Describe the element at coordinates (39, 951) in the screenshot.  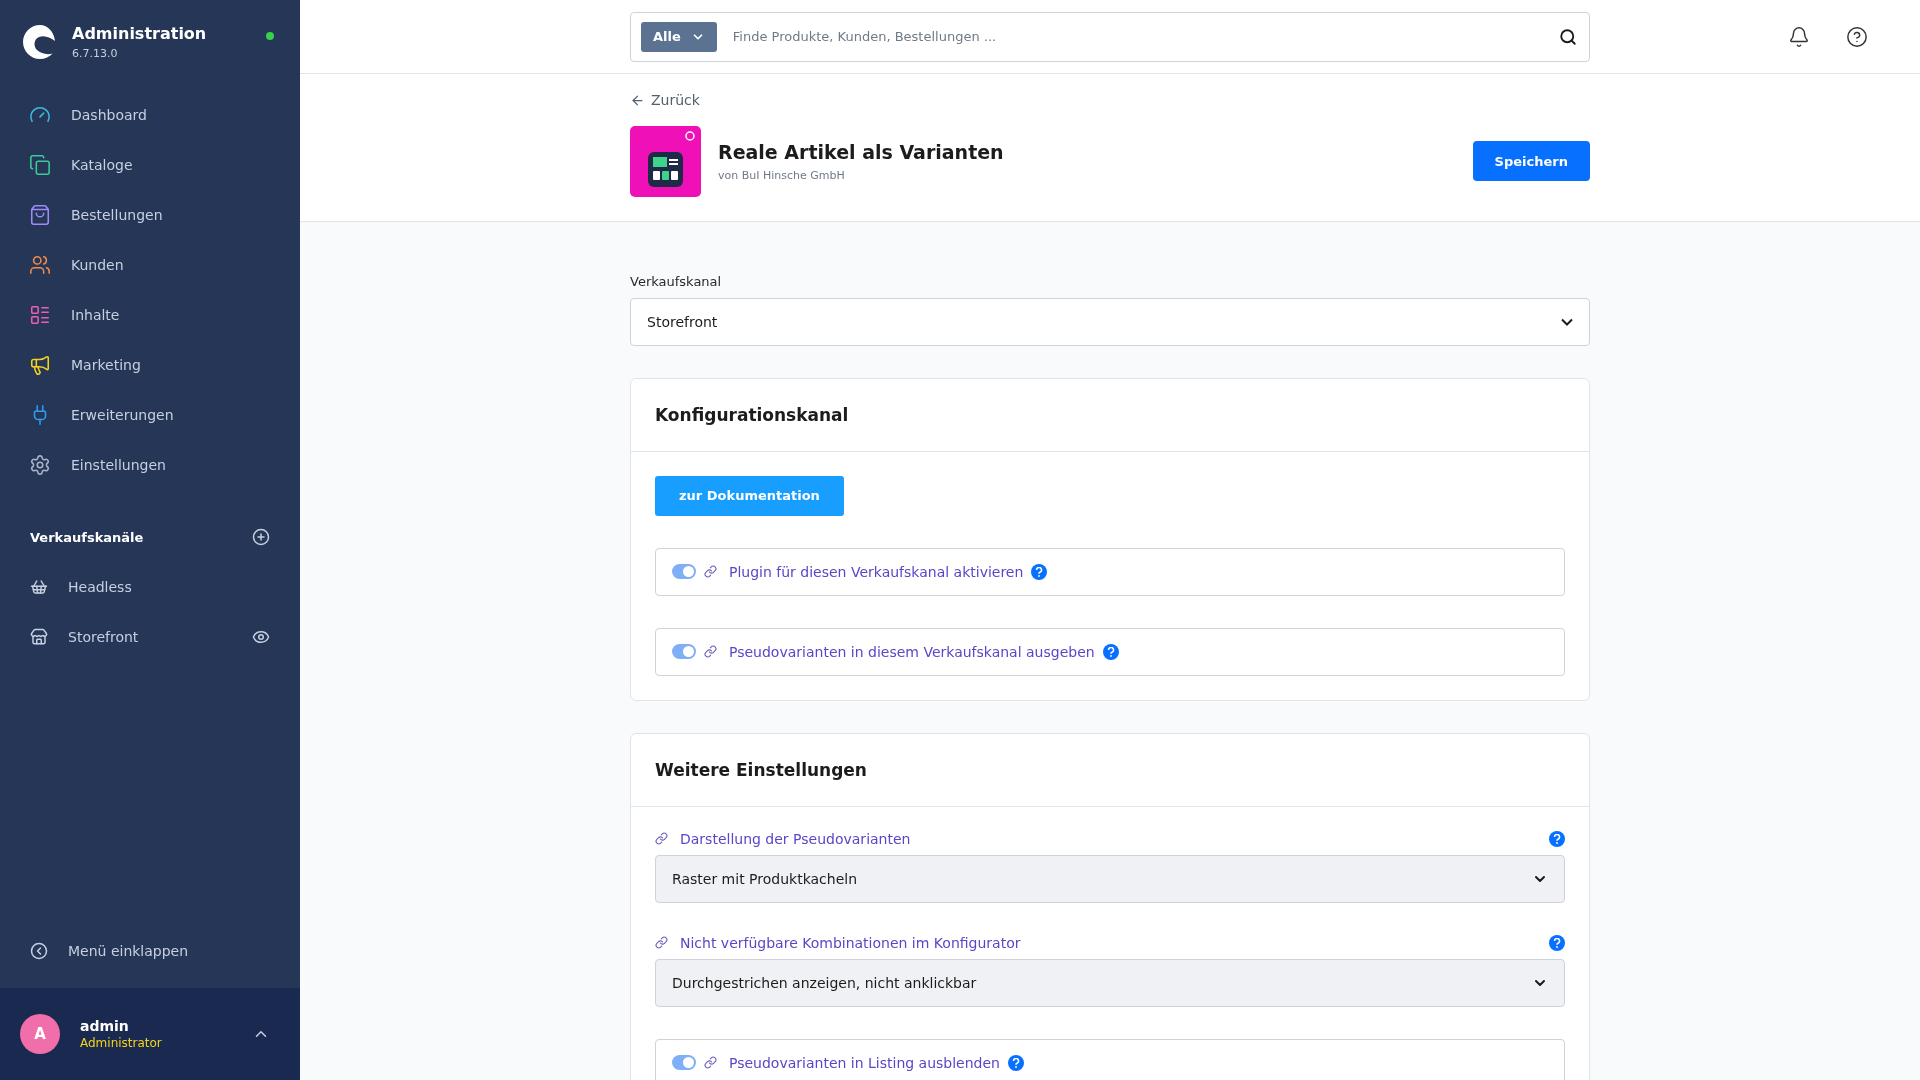
I see `chevron-left-icon` at that location.